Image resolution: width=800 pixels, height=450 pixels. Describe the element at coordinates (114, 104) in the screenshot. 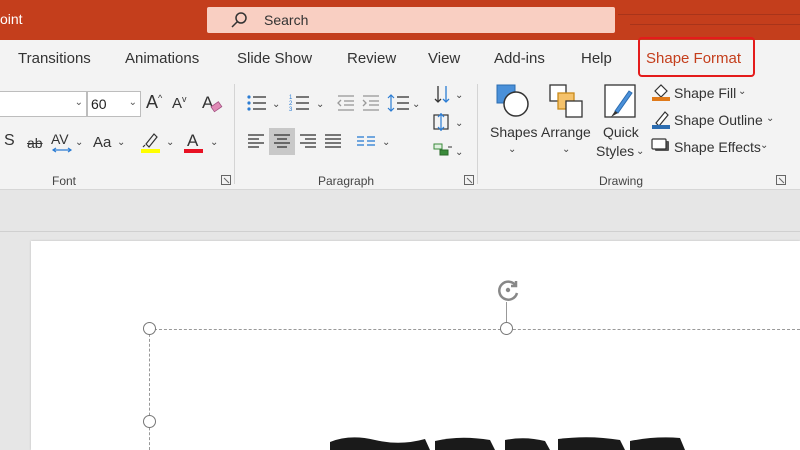

I see `font-size-field: 60 ⌄` at that location.